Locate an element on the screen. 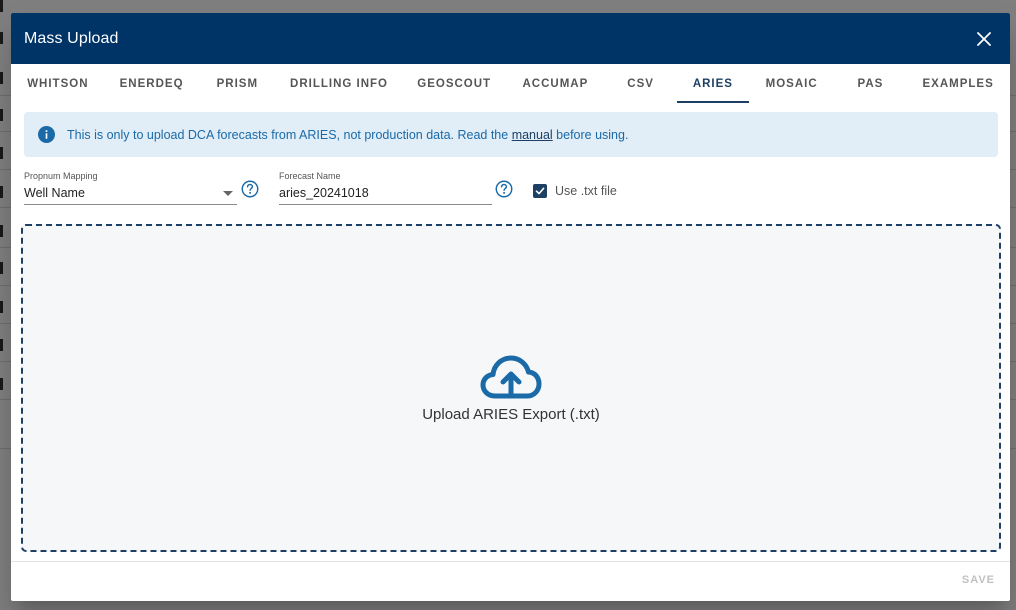  use-txt-checkbox is located at coordinates (540, 191).